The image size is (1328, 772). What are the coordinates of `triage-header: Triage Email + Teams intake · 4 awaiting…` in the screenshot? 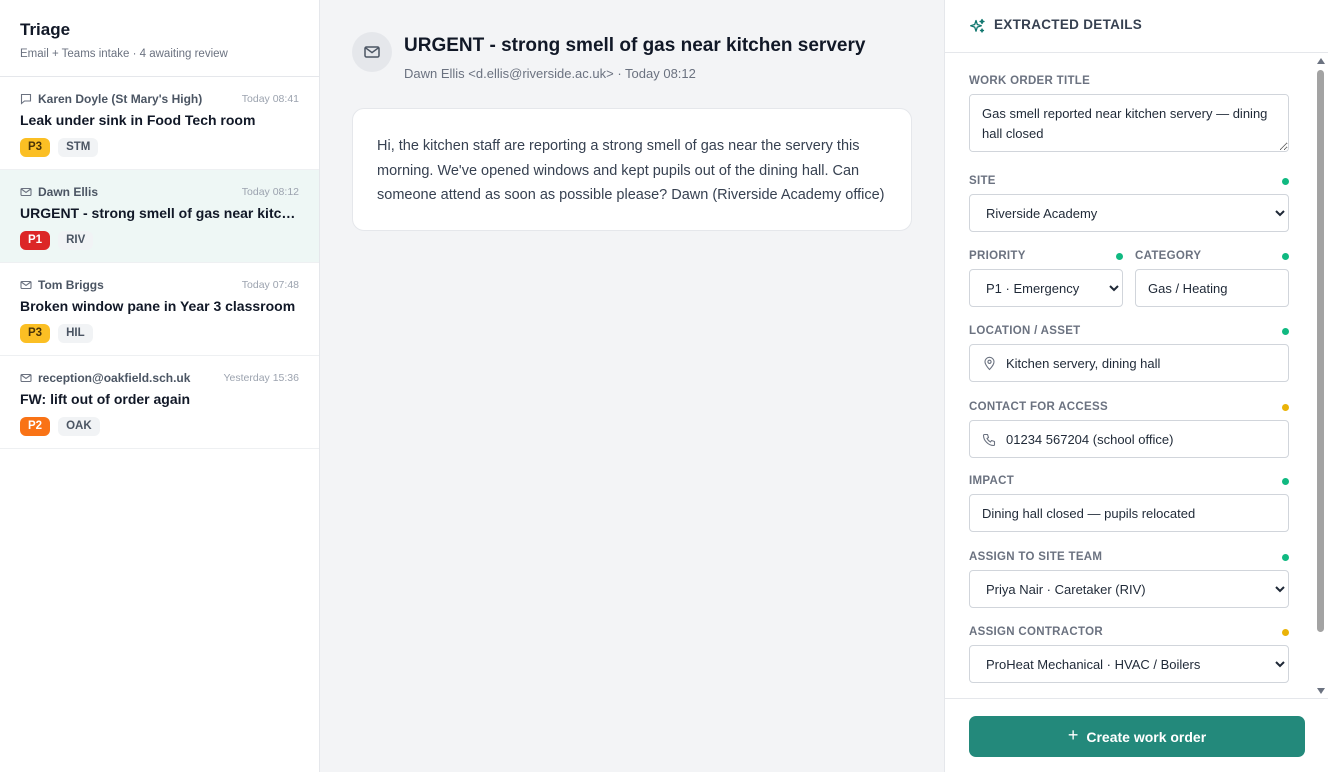 It's located at (159, 38).